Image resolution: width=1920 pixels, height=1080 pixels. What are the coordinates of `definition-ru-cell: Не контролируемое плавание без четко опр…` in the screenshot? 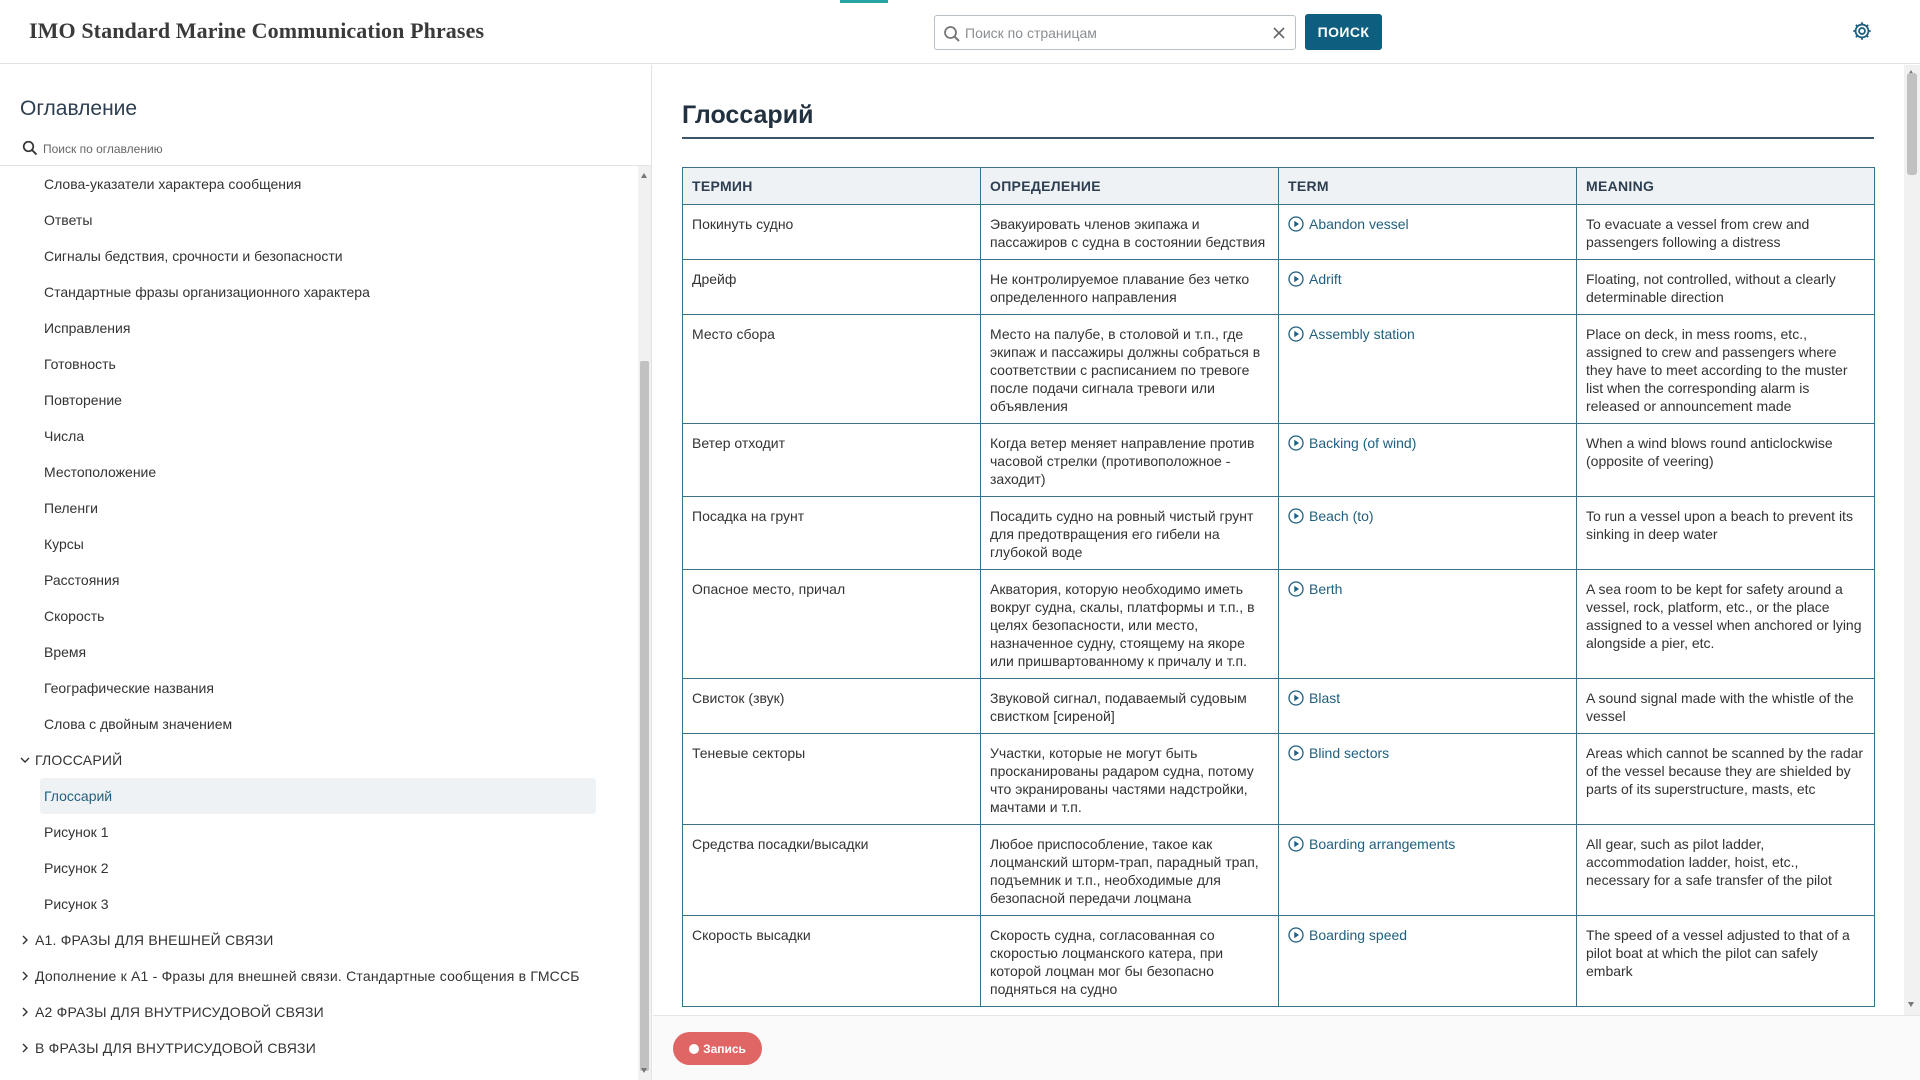 It's located at (1129, 287).